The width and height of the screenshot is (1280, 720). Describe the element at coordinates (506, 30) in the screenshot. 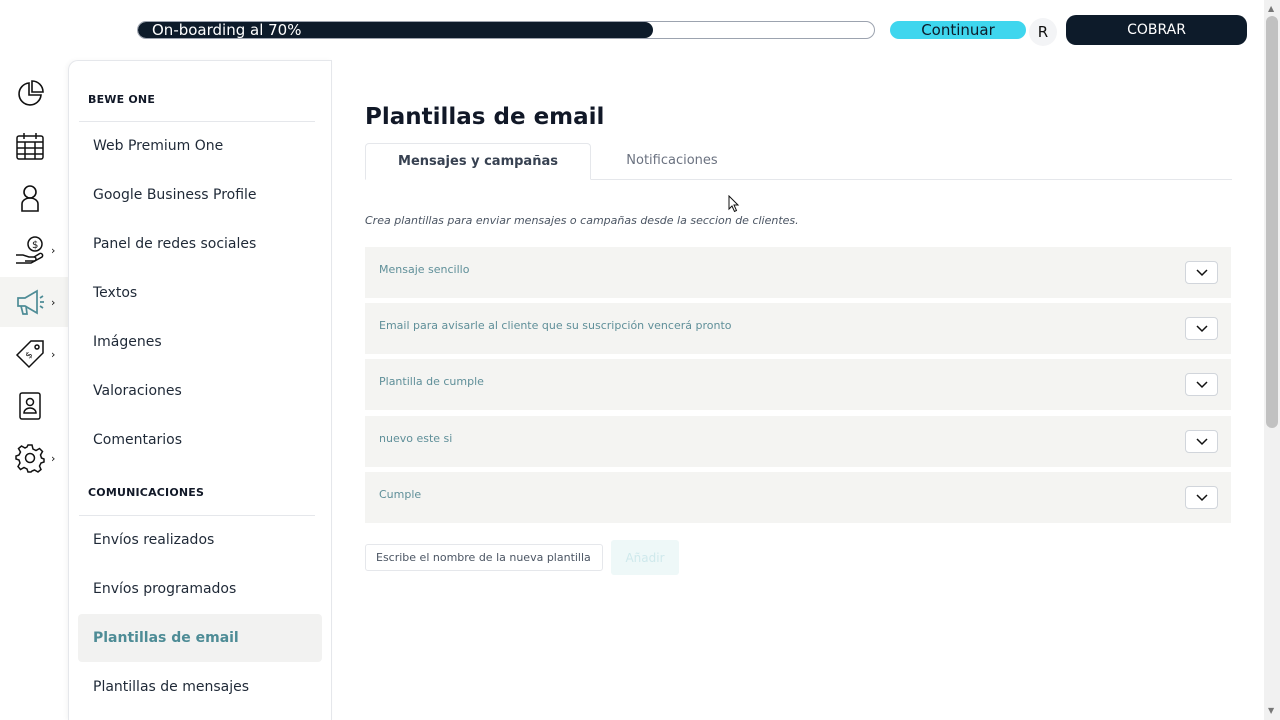

I see `onboarding-progress-bar: On-boarding al 70%` at that location.